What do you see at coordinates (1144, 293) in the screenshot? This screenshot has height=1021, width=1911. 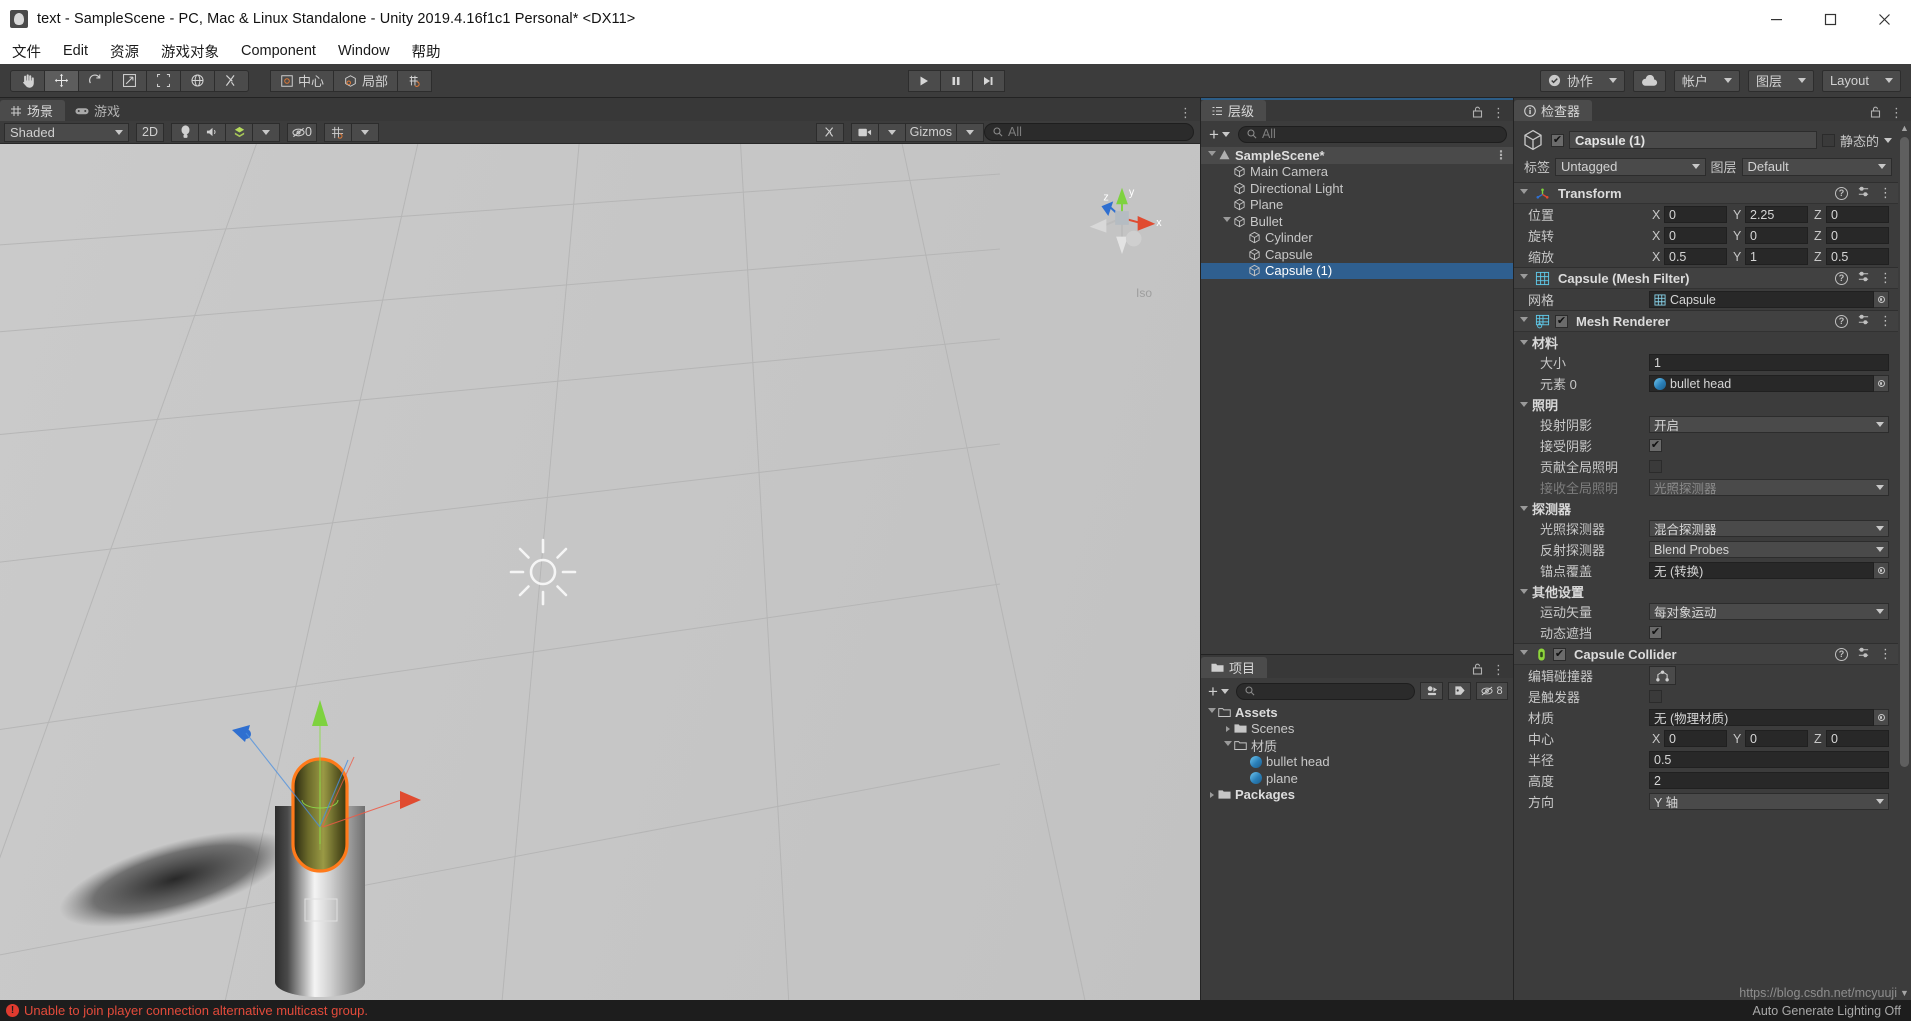 I see `scene-view-mode-label: Iso` at bounding box center [1144, 293].